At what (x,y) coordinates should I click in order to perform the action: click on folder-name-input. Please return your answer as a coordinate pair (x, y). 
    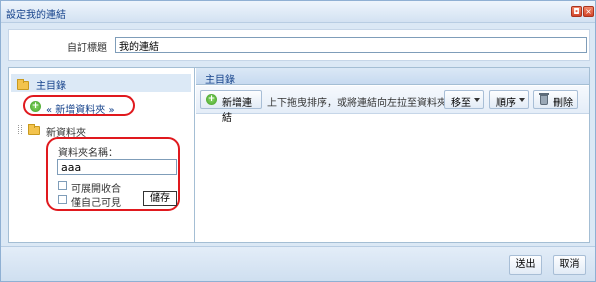
    Looking at the image, I should click on (117, 167).